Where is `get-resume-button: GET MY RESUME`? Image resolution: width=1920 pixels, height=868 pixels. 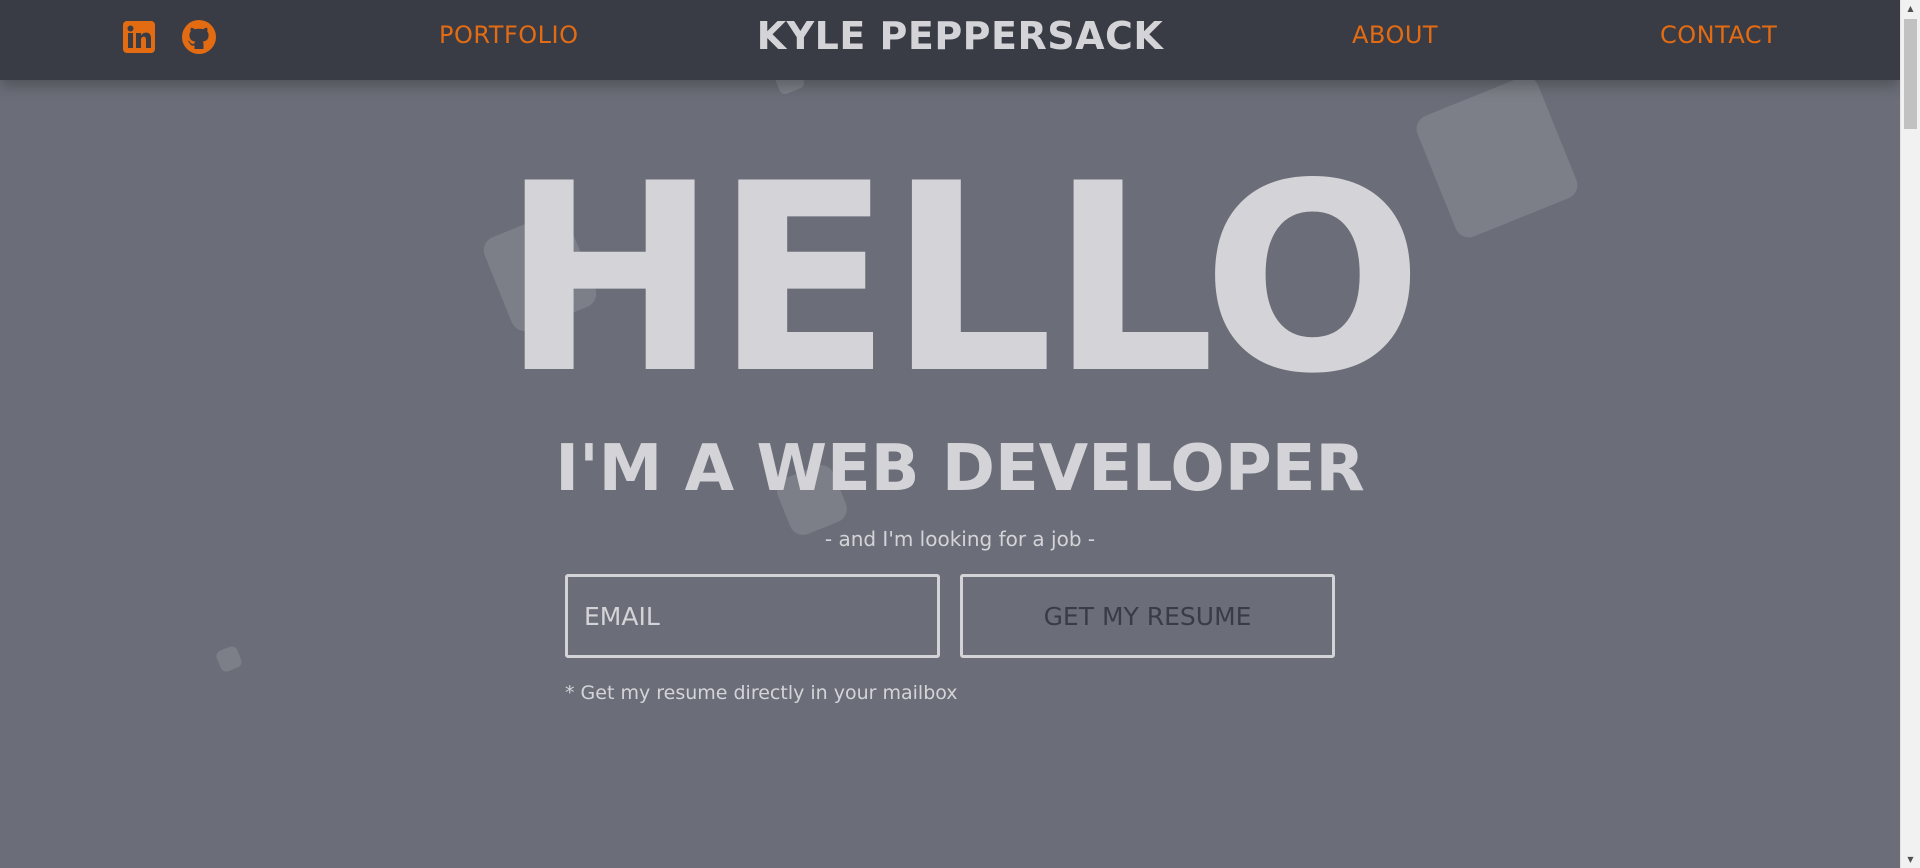 get-resume-button: GET MY RESUME is located at coordinates (1147, 616).